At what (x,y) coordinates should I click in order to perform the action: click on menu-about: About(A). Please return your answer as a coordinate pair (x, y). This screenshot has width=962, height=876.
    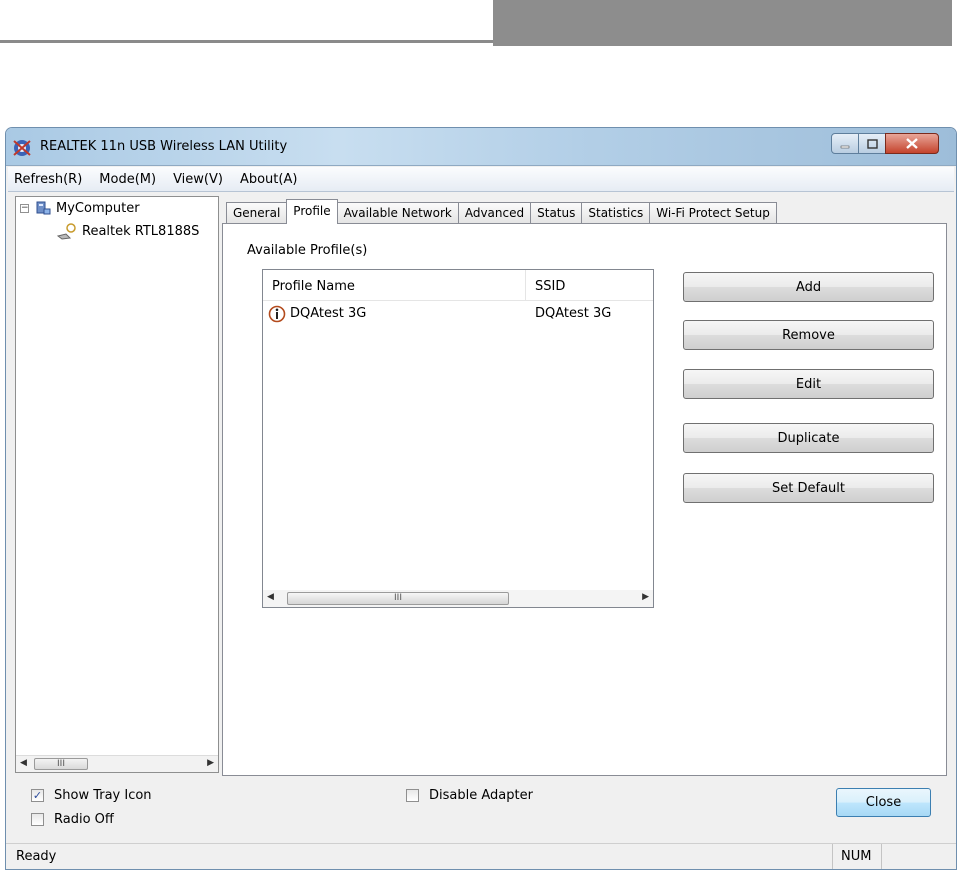
    Looking at the image, I should click on (268, 179).